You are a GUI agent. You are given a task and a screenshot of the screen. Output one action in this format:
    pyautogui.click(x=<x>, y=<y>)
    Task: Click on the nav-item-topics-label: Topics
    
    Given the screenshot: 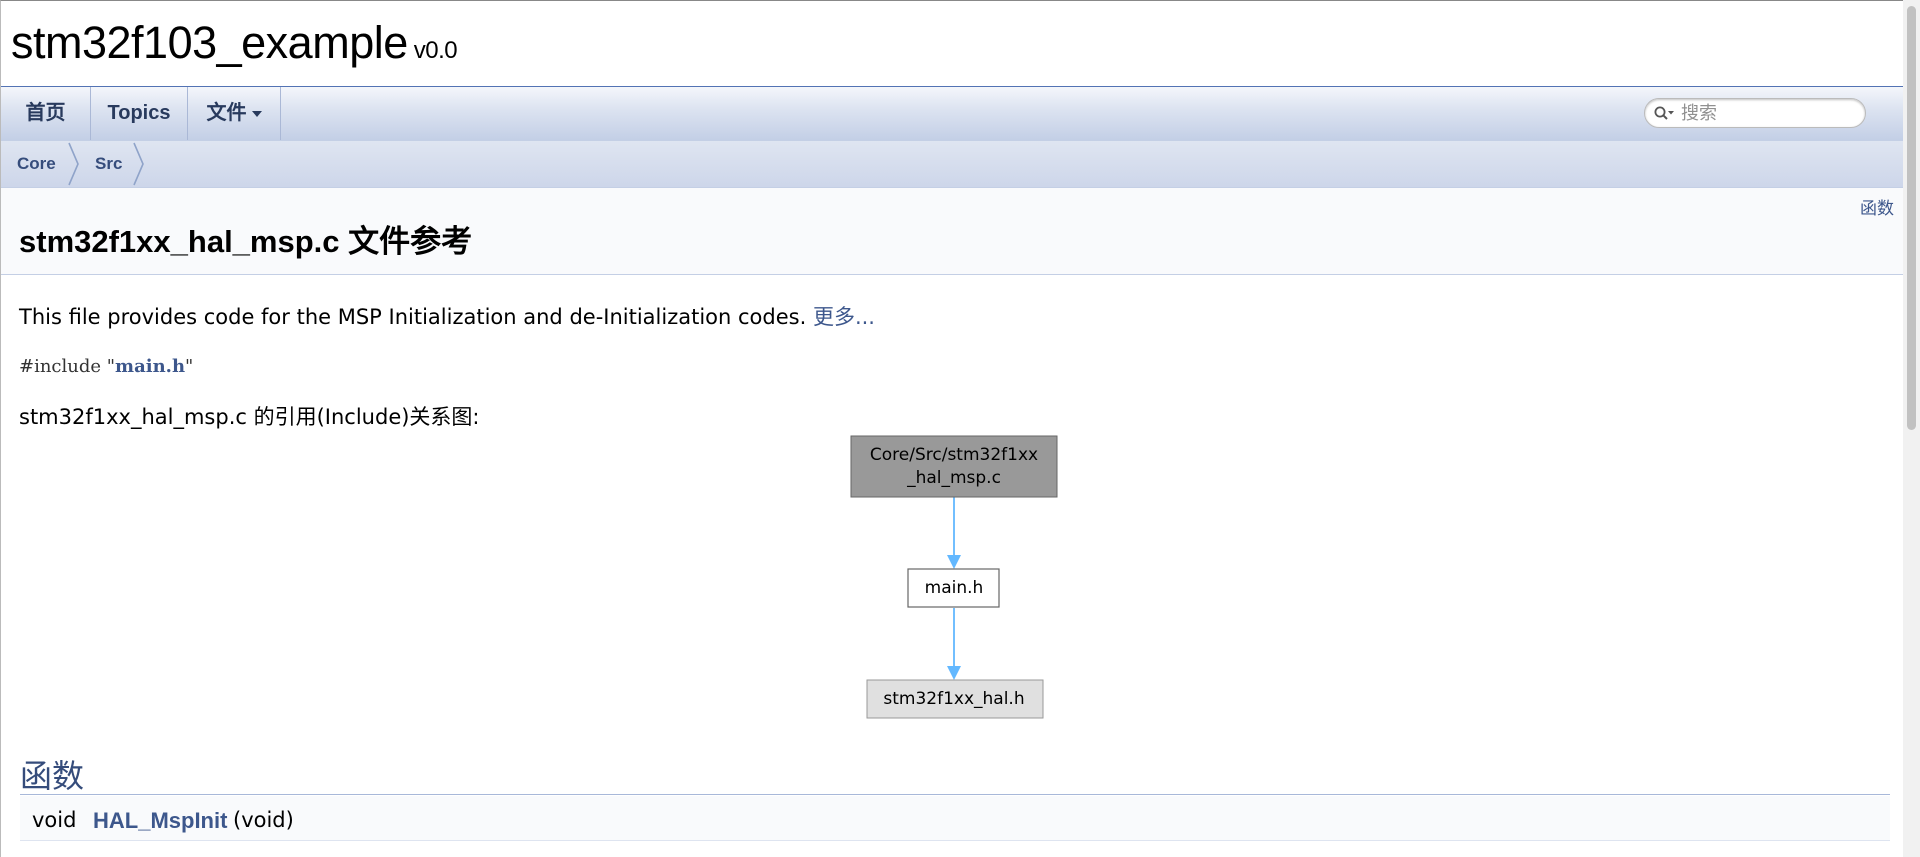 What is the action you would take?
    pyautogui.click(x=139, y=113)
    